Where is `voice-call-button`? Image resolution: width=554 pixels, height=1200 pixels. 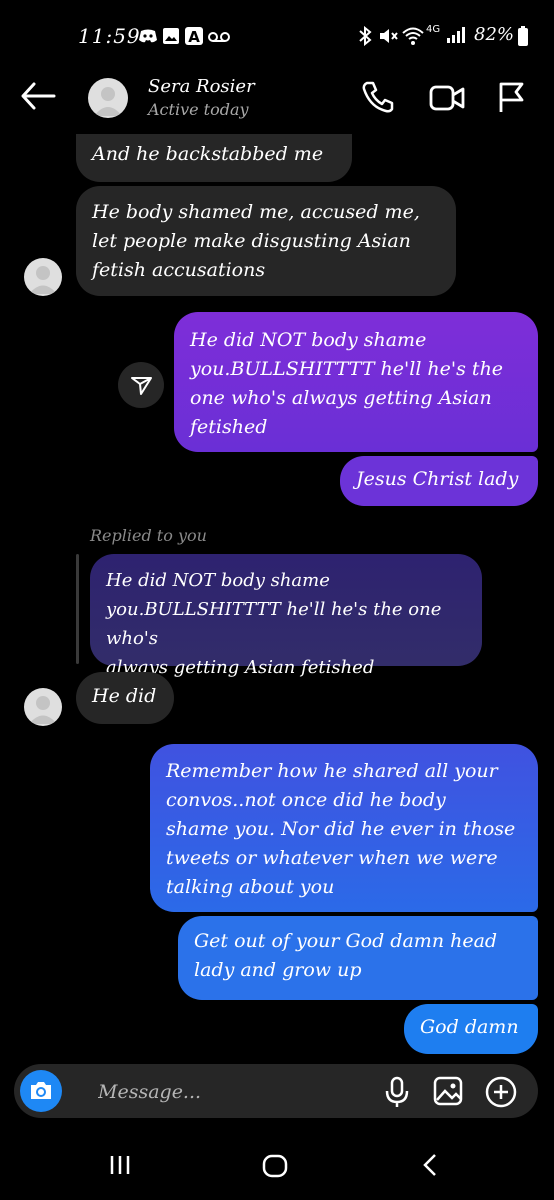 voice-call-button is located at coordinates (378, 97).